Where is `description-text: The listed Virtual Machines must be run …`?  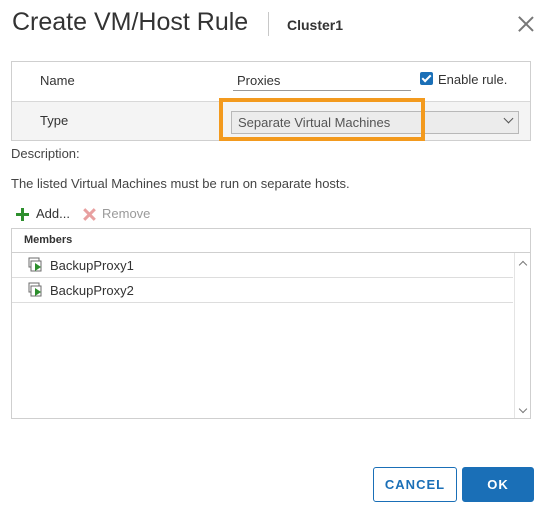 description-text: The listed Virtual Machines must be run … is located at coordinates (180, 183).